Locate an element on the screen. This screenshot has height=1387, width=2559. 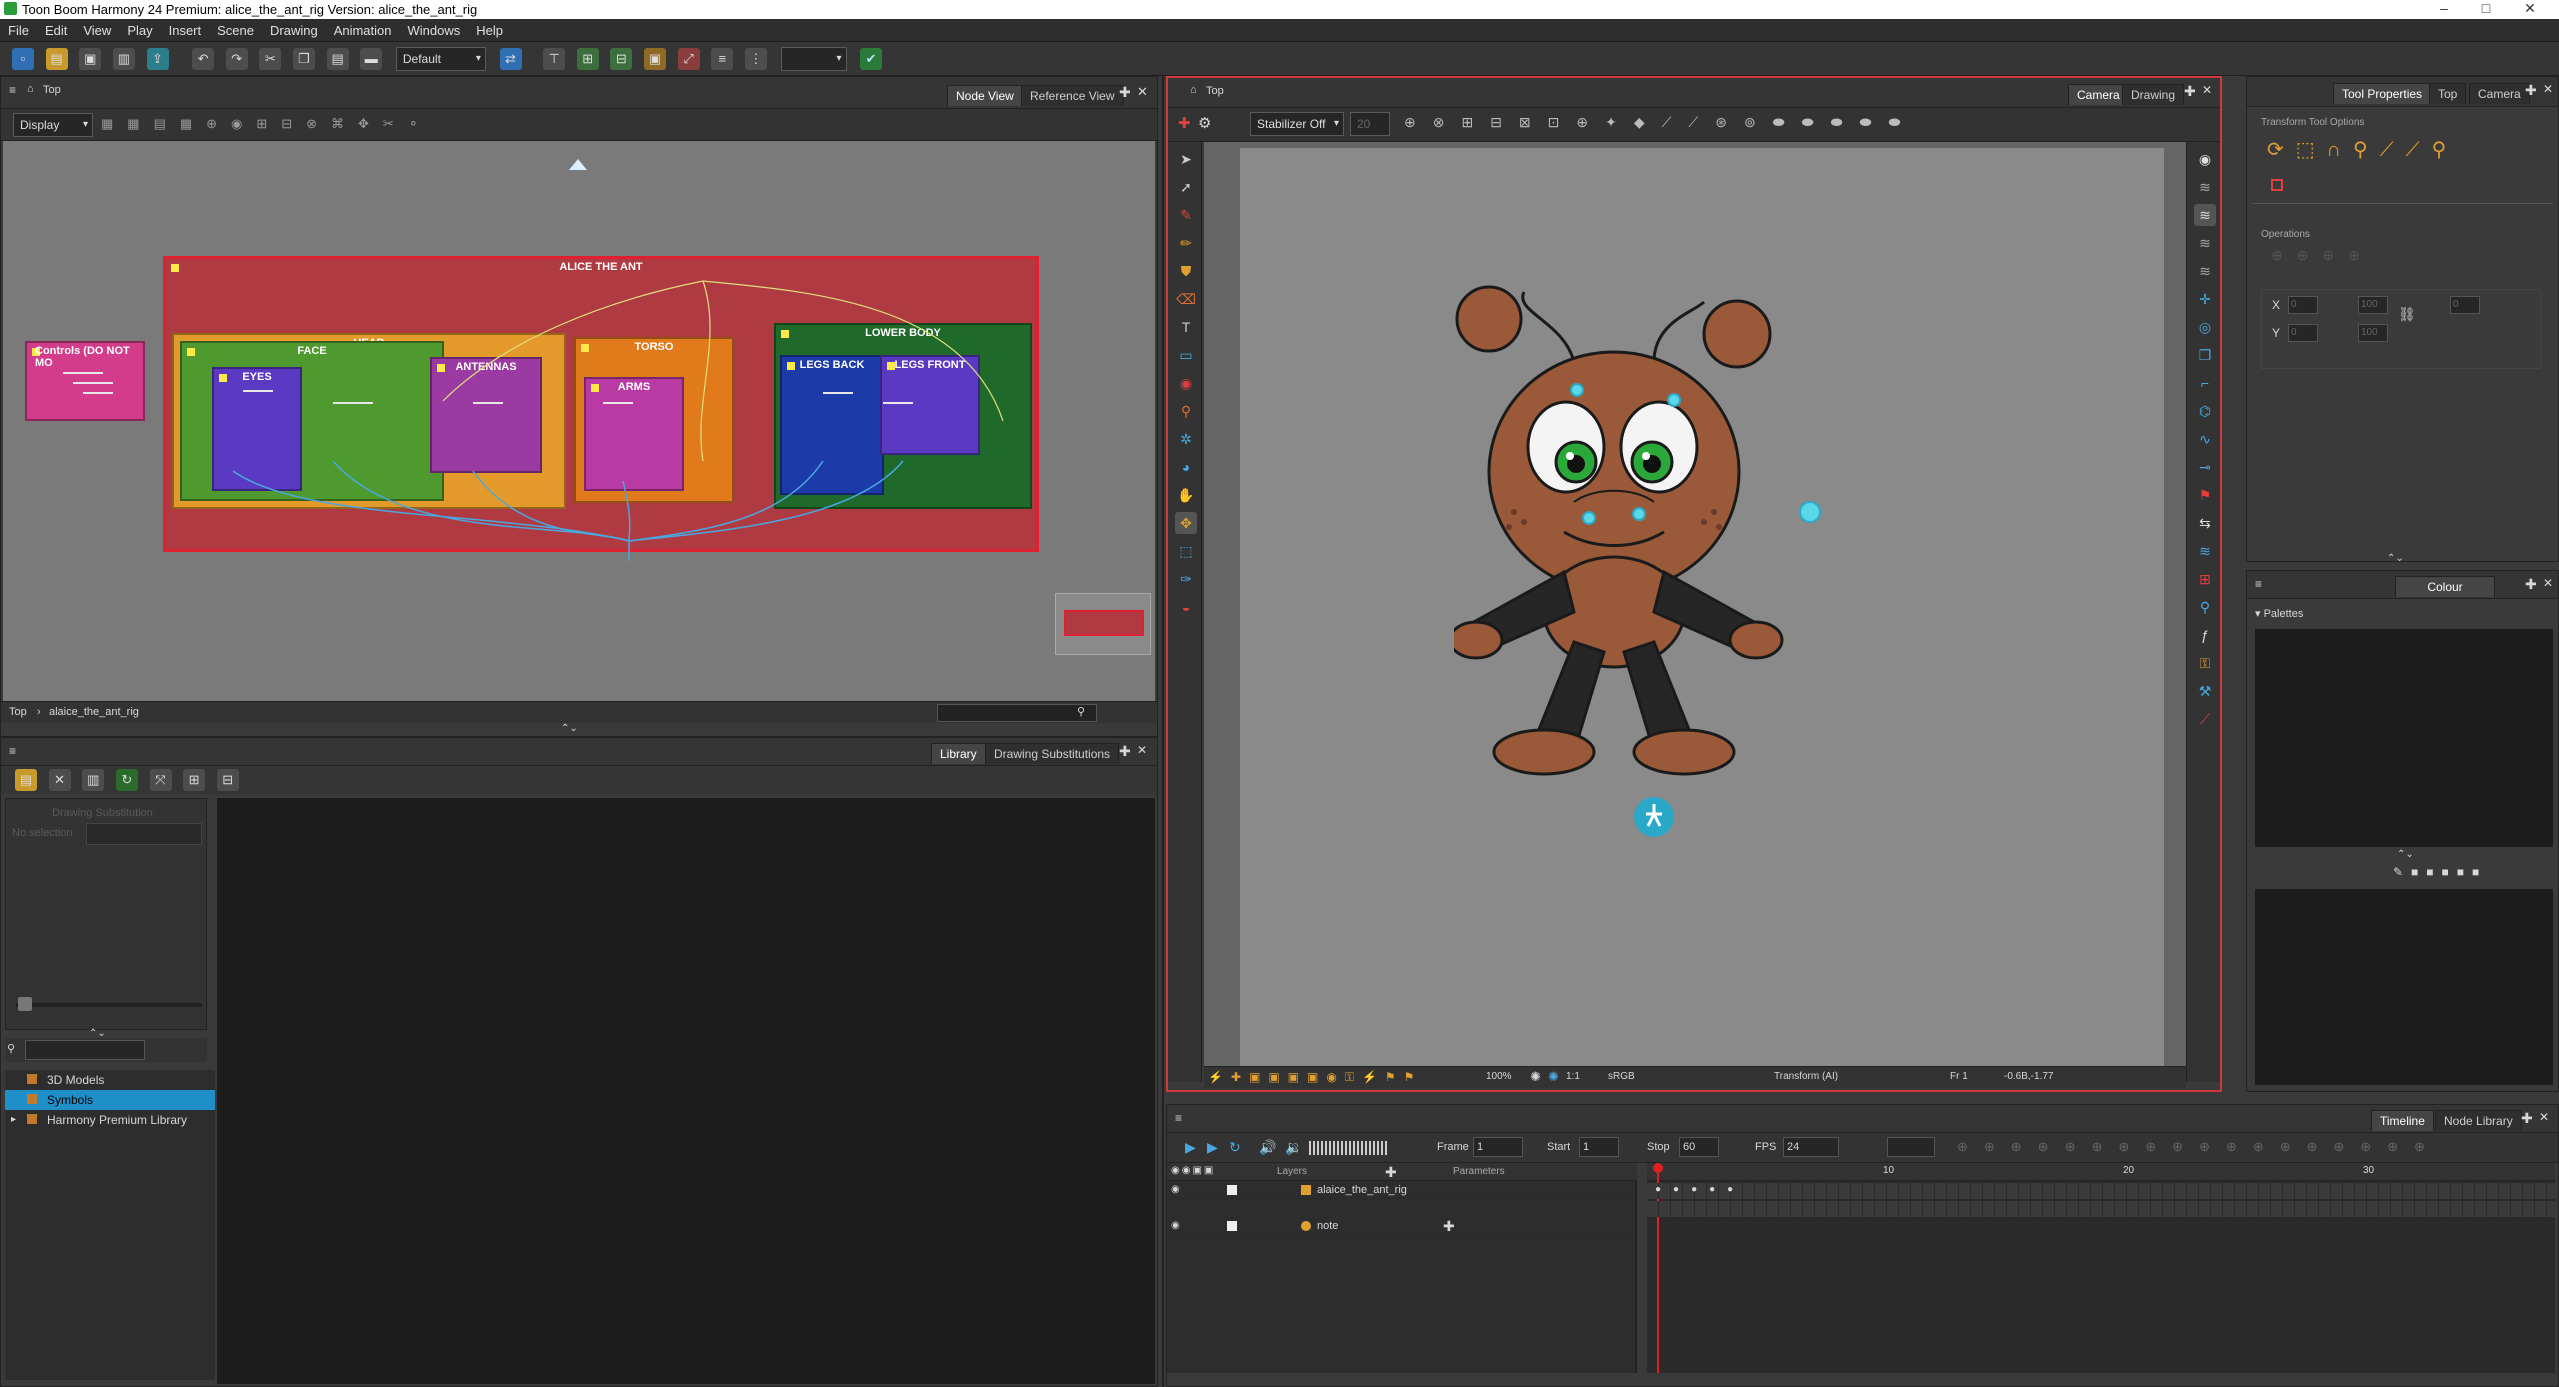
start-field: 1 is located at coordinates (1599, 1147).